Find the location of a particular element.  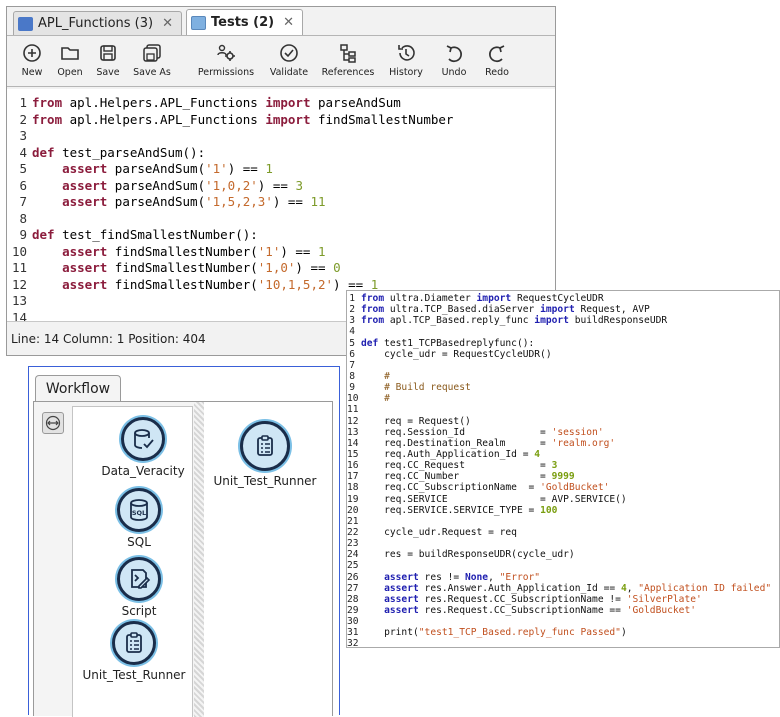

permissions-button: Permissions is located at coordinates (226, 60).